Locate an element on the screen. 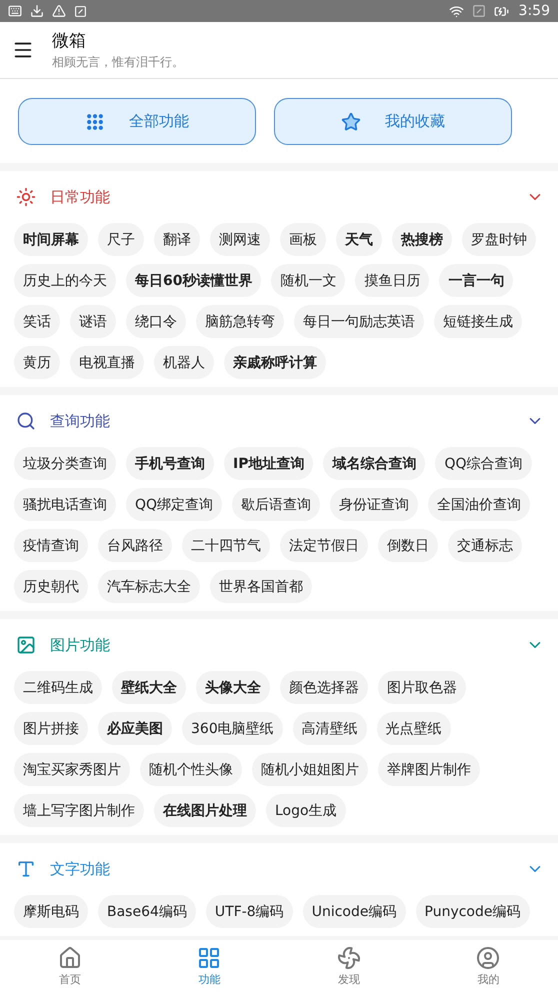 The width and height of the screenshot is (558, 992). section-title: 查询功能 is located at coordinates (80, 421).